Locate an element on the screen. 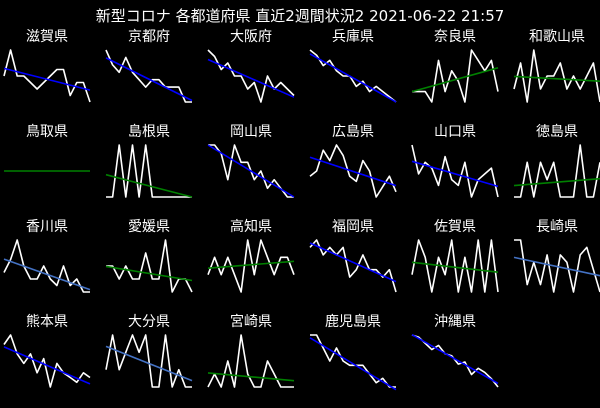 The image size is (600, 408). panel-title: 広島県 is located at coordinates (353, 132).